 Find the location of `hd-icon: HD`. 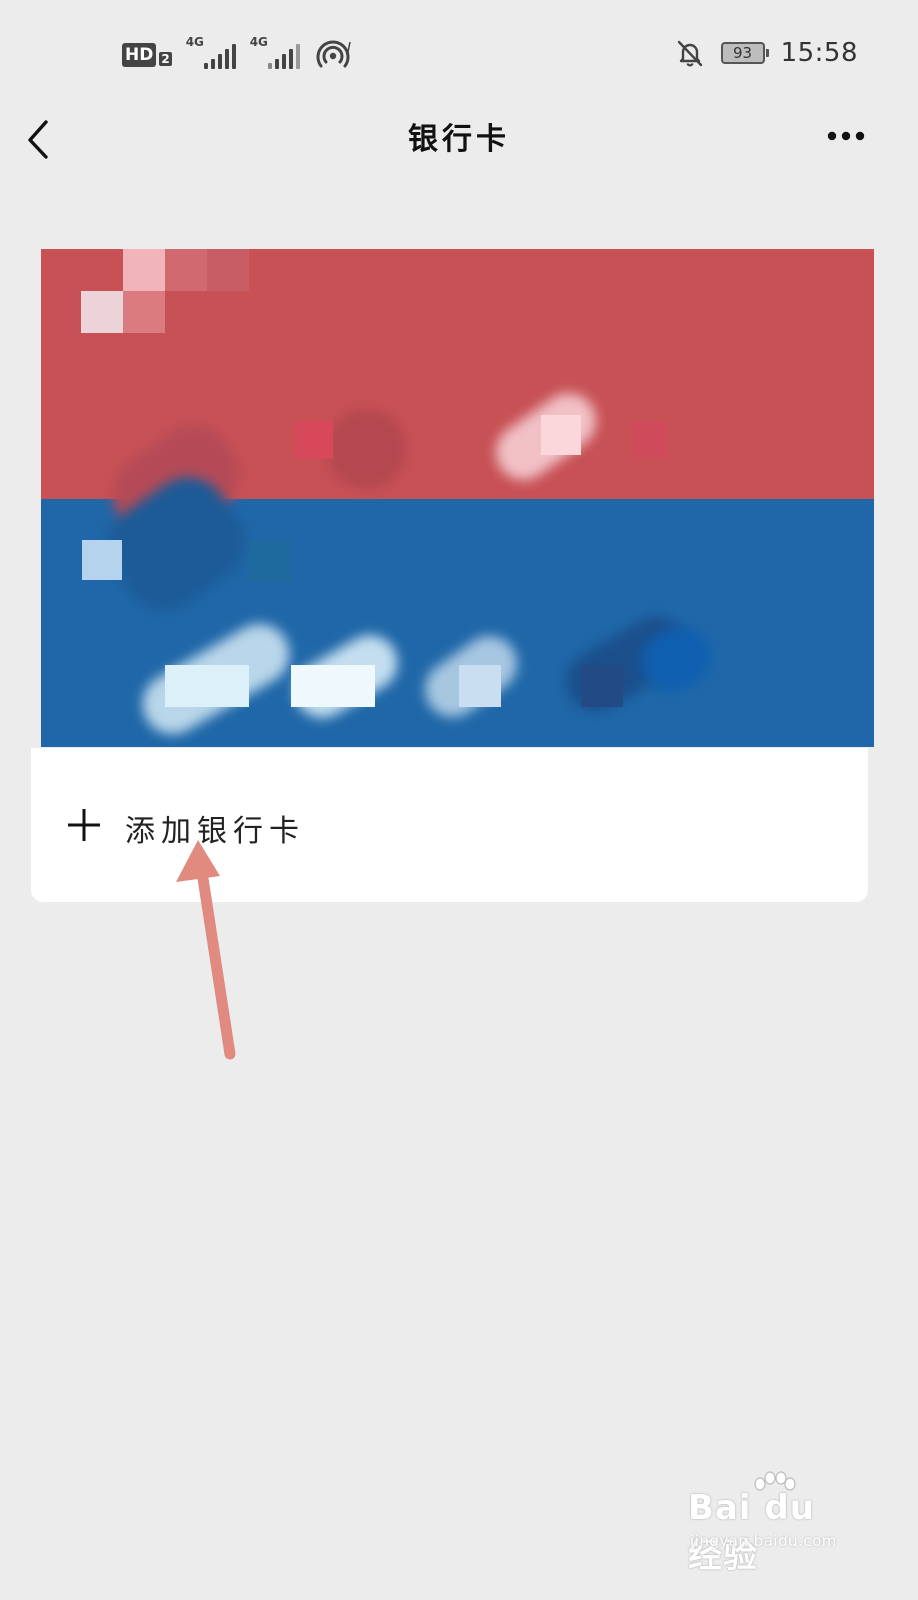

hd-icon: HD is located at coordinates (139, 55).